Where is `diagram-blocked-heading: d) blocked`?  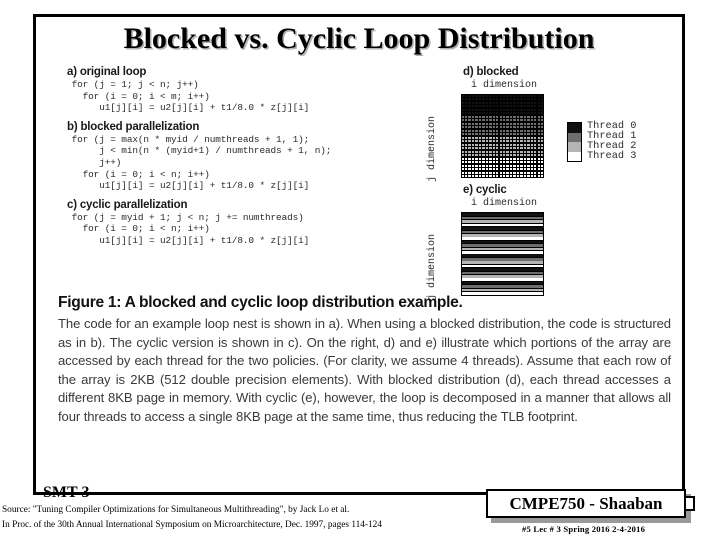
diagram-blocked-heading: d) blocked is located at coordinates (491, 72).